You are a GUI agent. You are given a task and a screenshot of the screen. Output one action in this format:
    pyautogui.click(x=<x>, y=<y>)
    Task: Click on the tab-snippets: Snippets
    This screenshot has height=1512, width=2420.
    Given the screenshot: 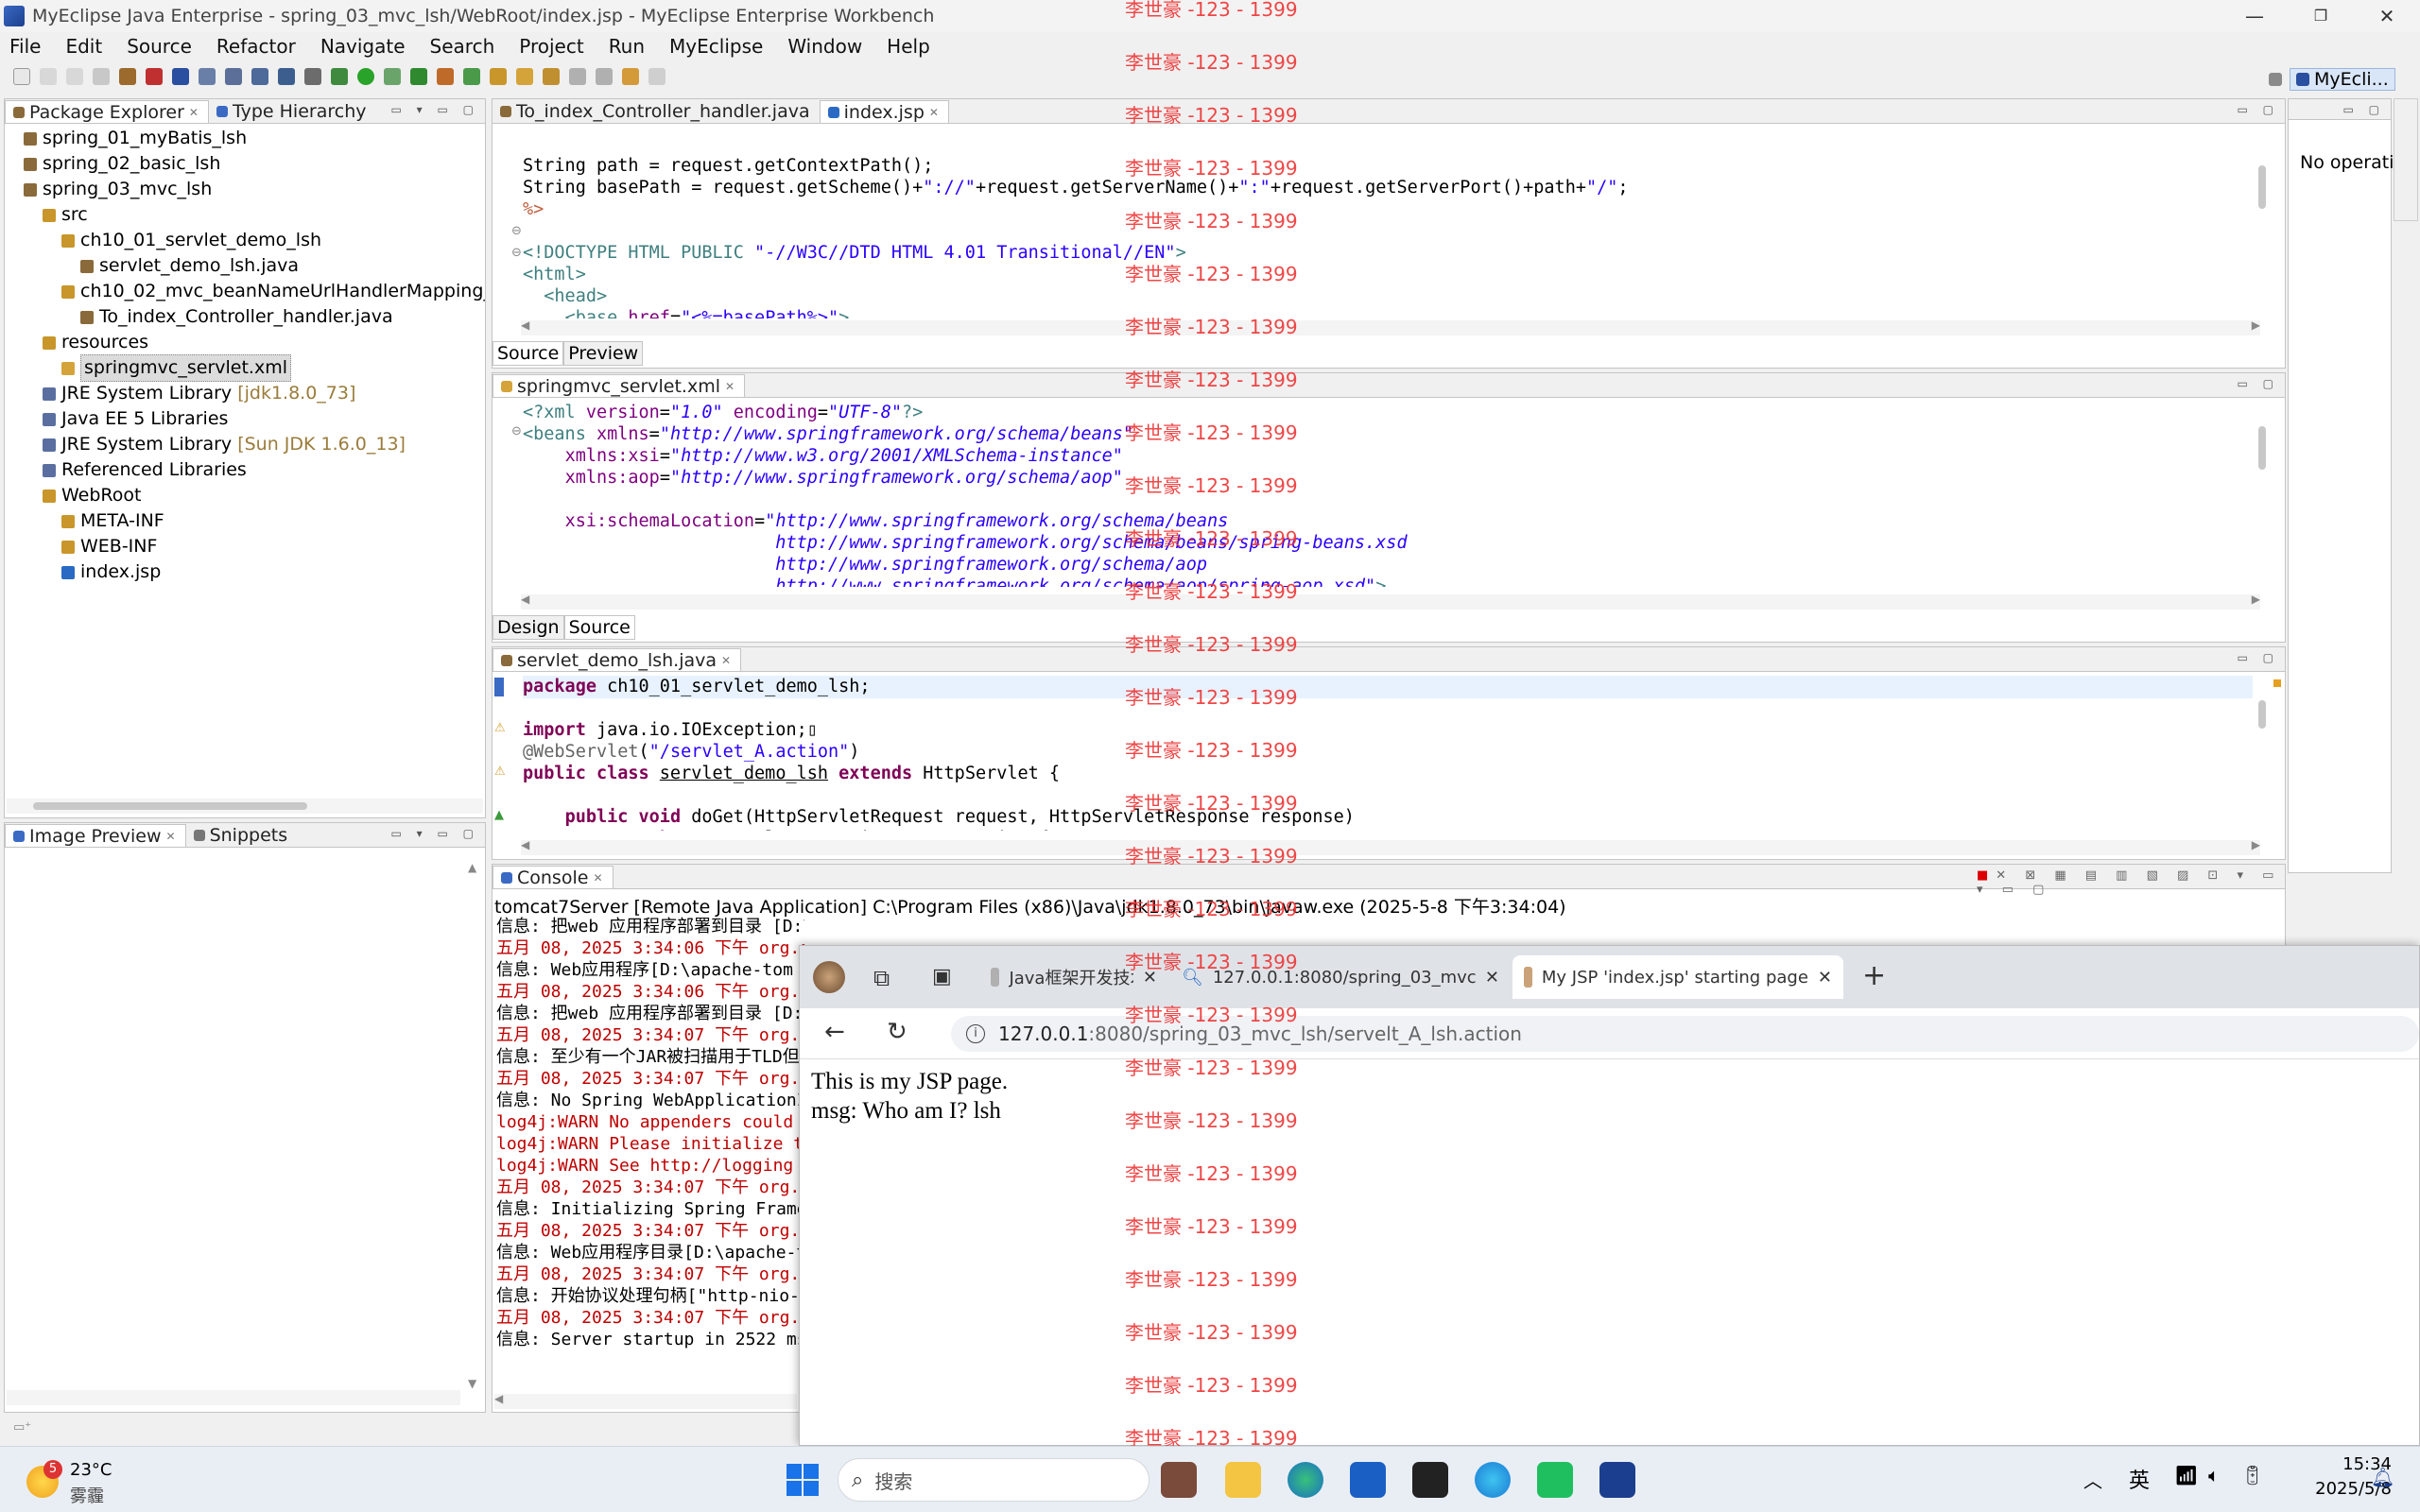 What is the action you would take?
    pyautogui.click(x=242, y=835)
    